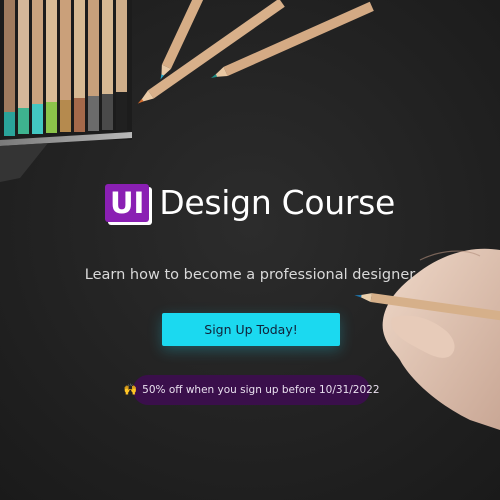 This screenshot has height=500, width=500. What do you see at coordinates (127, 203) in the screenshot?
I see `ui-badge: UI` at bounding box center [127, 203].